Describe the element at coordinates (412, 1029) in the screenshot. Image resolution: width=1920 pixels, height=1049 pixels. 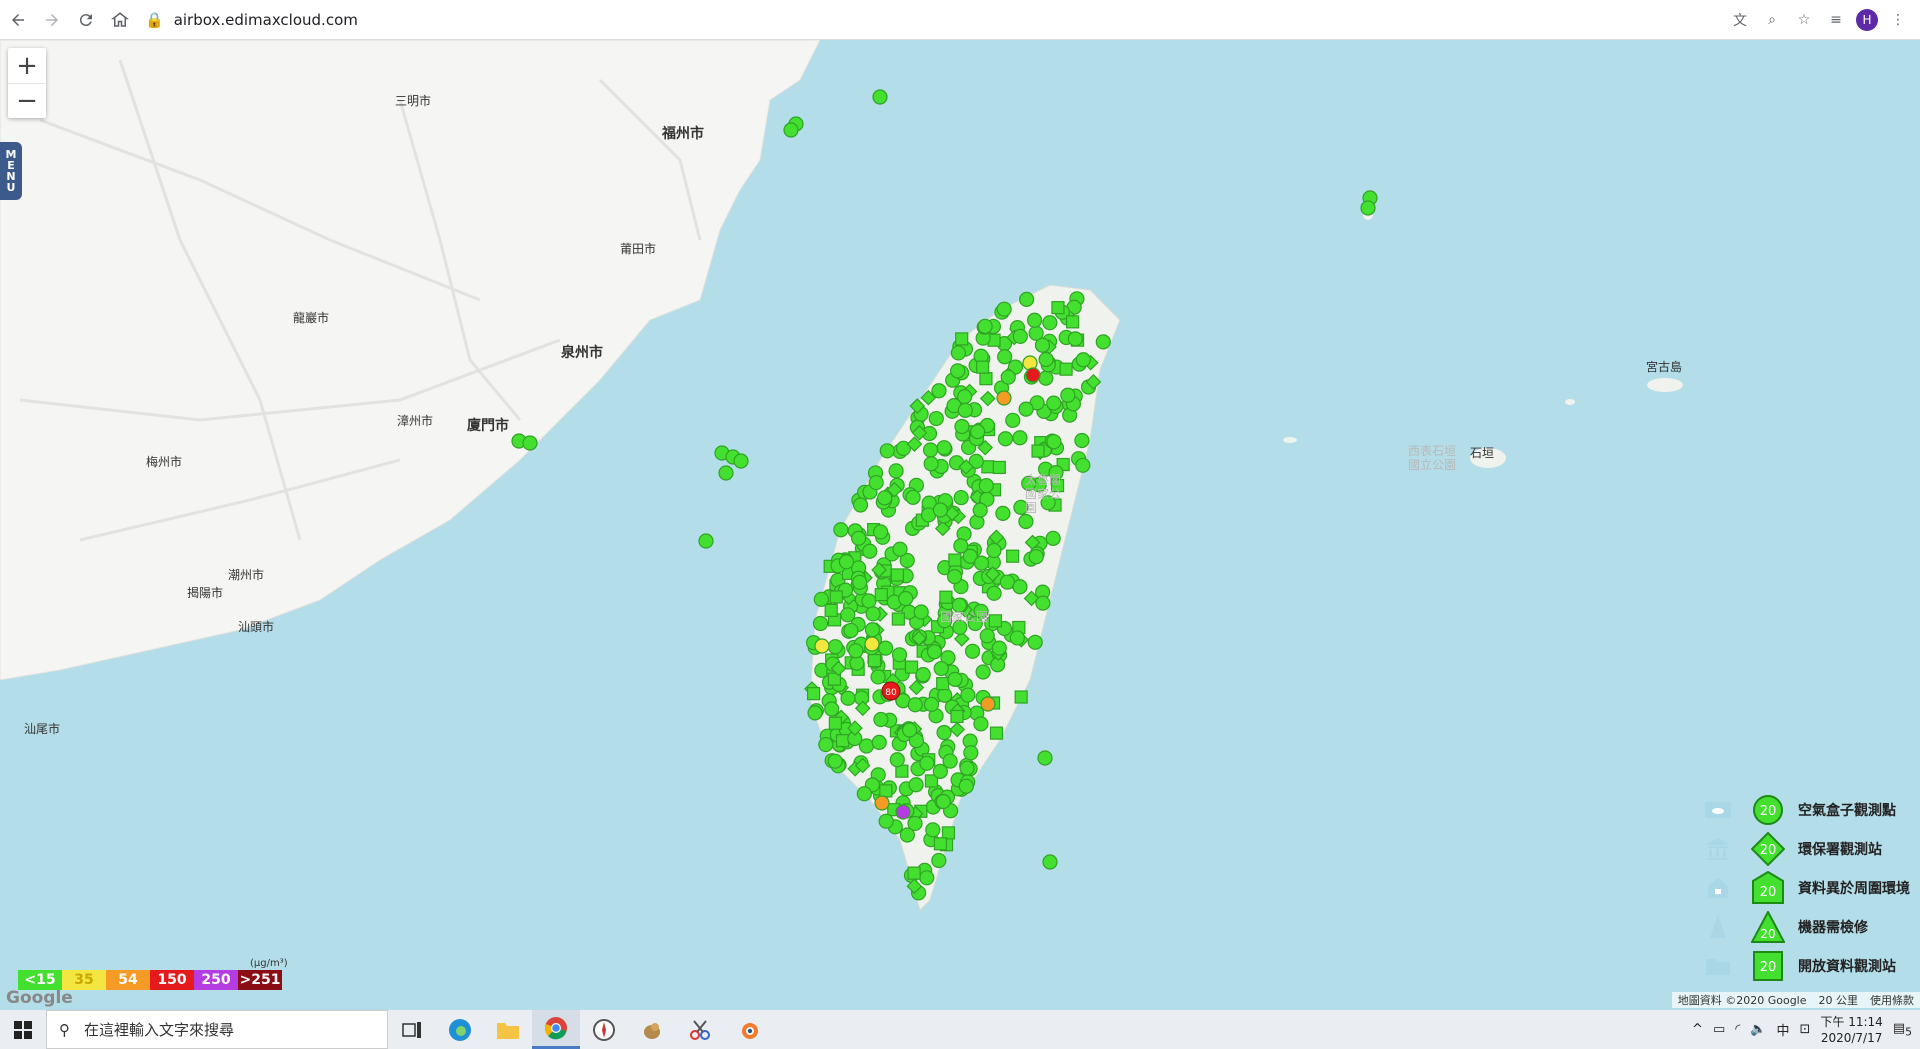
I see `task-view-button` at that location.